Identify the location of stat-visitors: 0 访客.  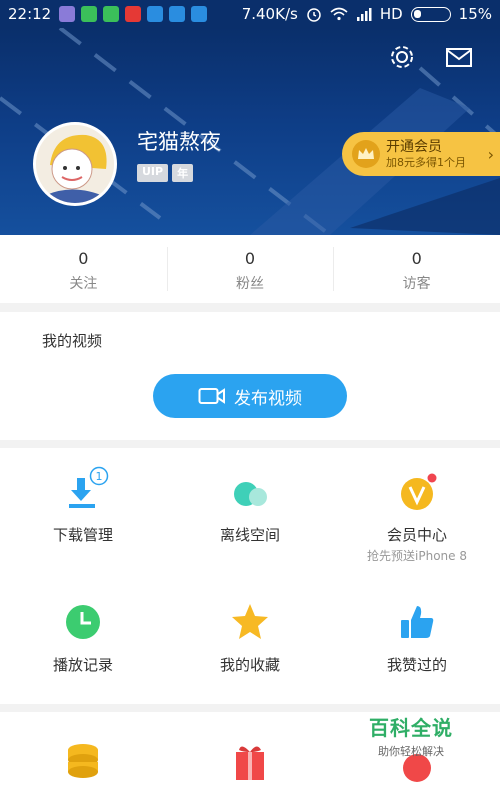
(416, 269).